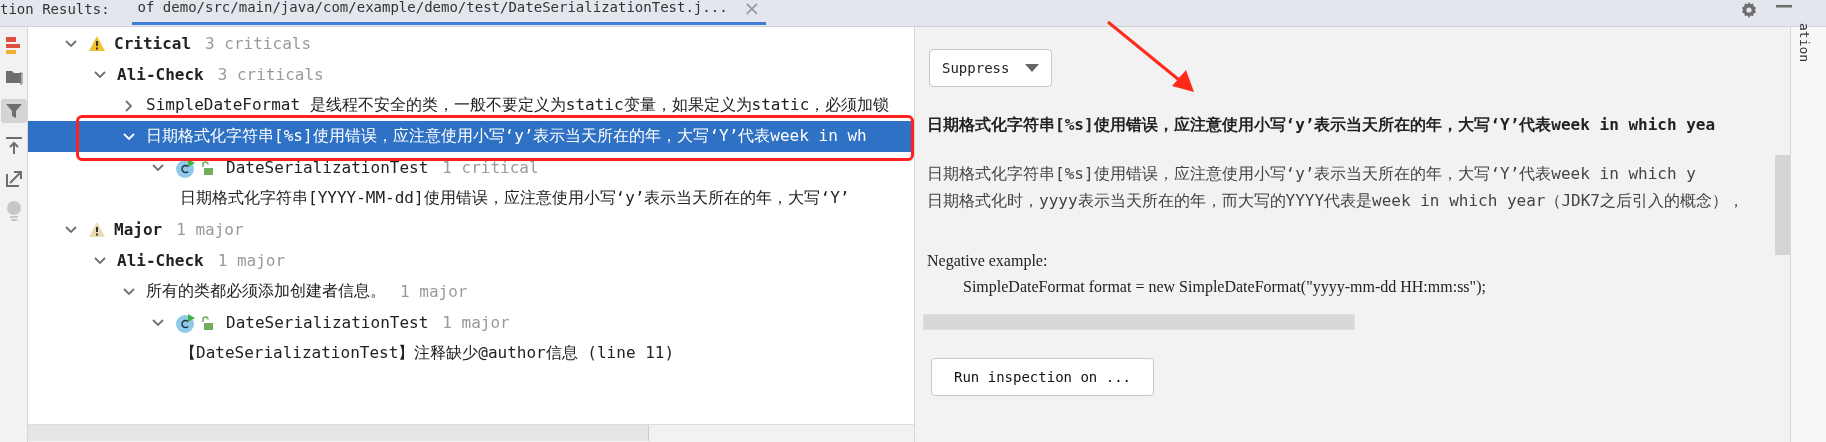  I want to click on tree-label: 日期格式化字符串[YYYY-MM-dd]使用错误，应注意使用小写‘y’表示当天所在的年，大写‘Y’, so click(515, 198).